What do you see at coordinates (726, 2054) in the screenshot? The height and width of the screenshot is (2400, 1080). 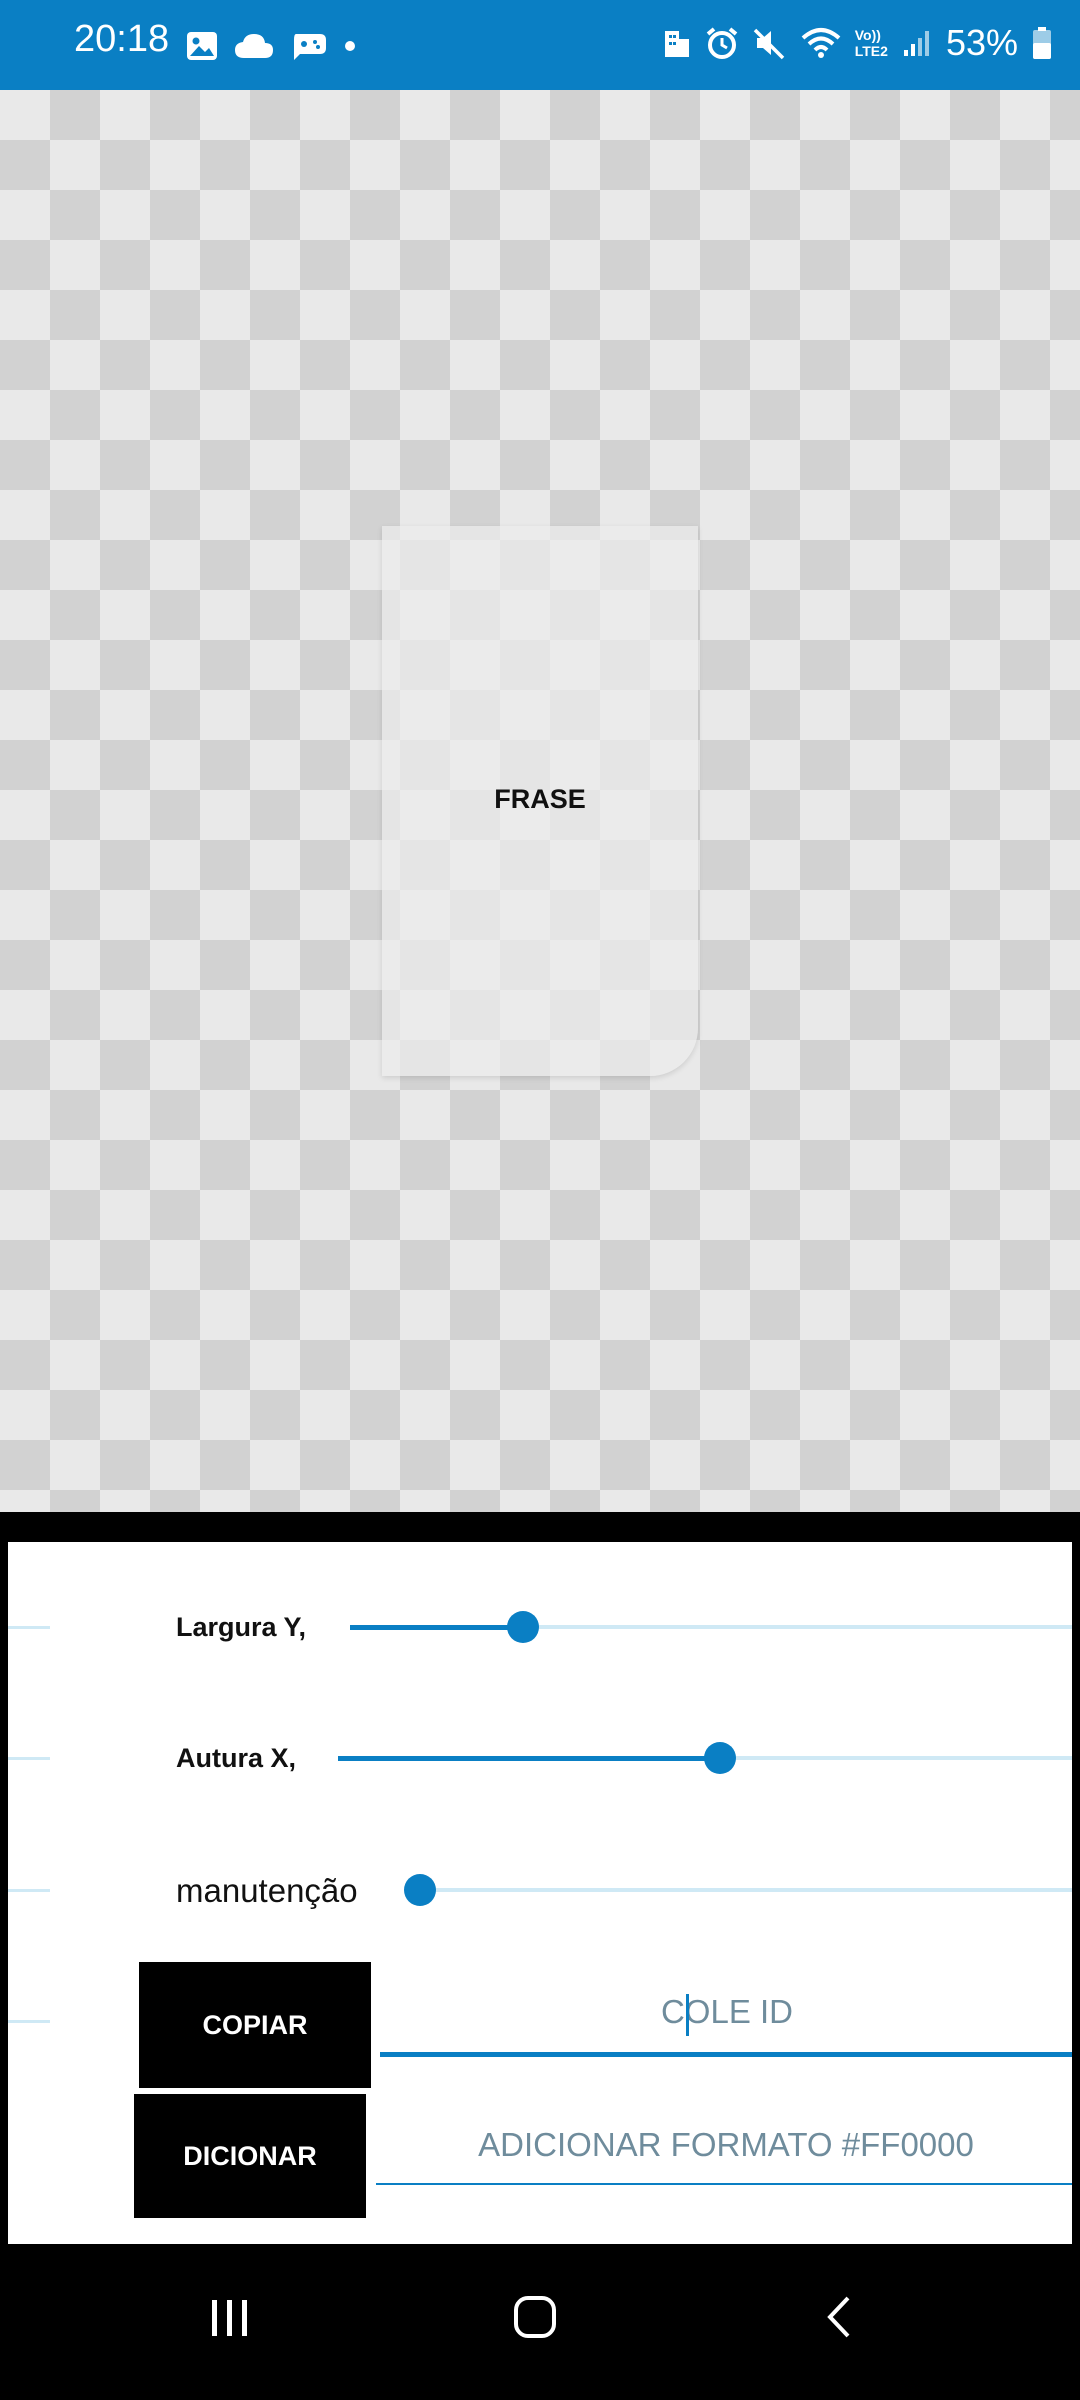 I see `paste-id-underline` at bounding box center [726, 2054].